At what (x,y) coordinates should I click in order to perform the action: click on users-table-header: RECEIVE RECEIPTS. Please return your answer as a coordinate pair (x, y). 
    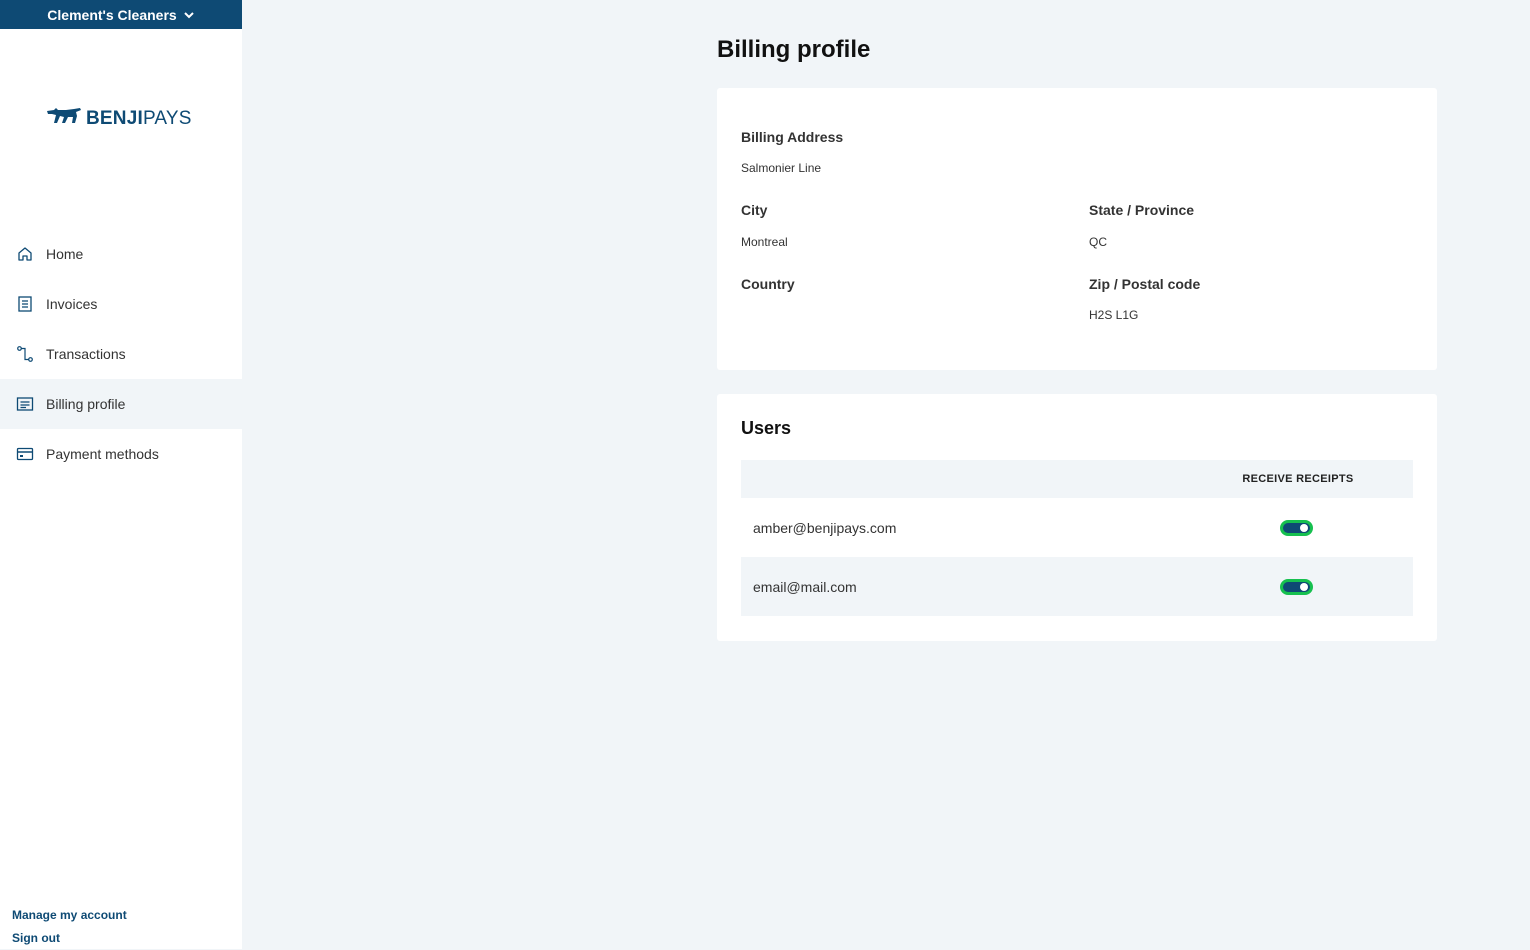
    Looking at the image, I should click on (1077, 479).